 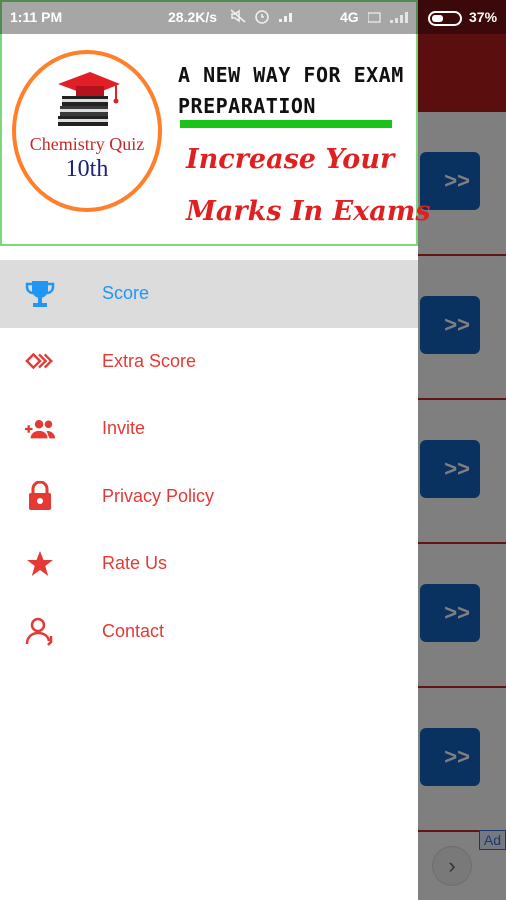 I want to click on logo-title: Chemistry Quiz, so click(x=87, y=144).